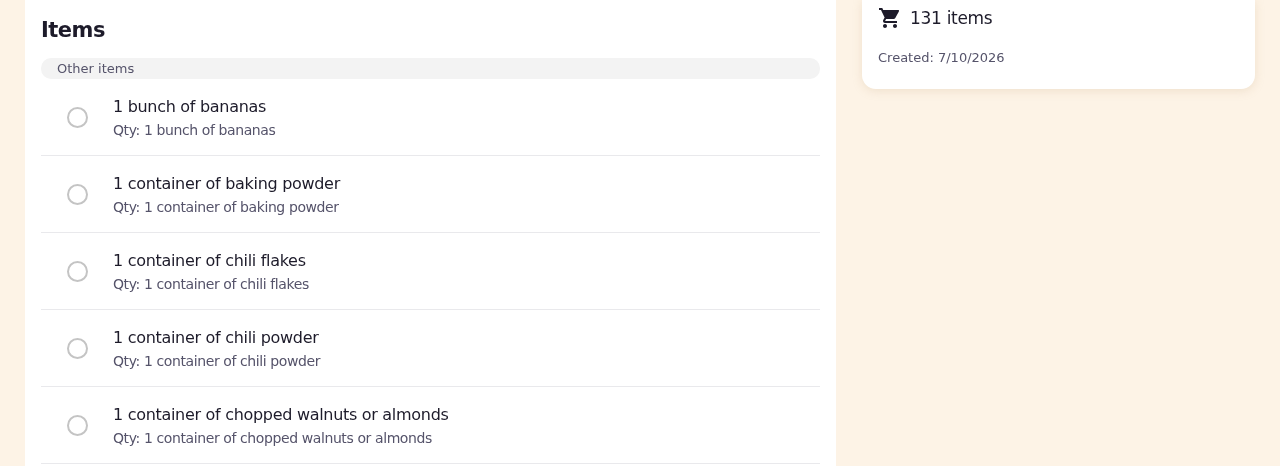 The image size is (1280, 466). Describe the element at coordinates (951, 18) in the screenshot. I see `item-count: 131 items` at that location.